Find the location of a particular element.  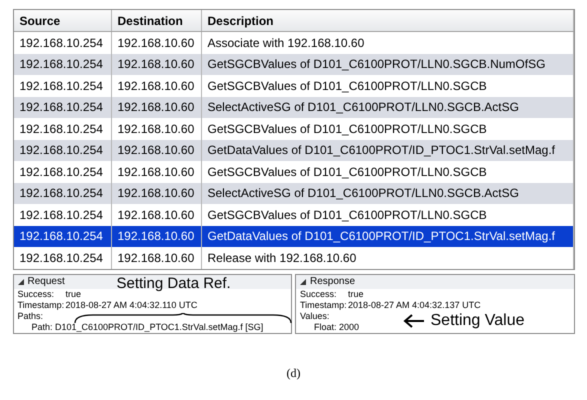

field-label: Values: is located at coordinates (315, 316).